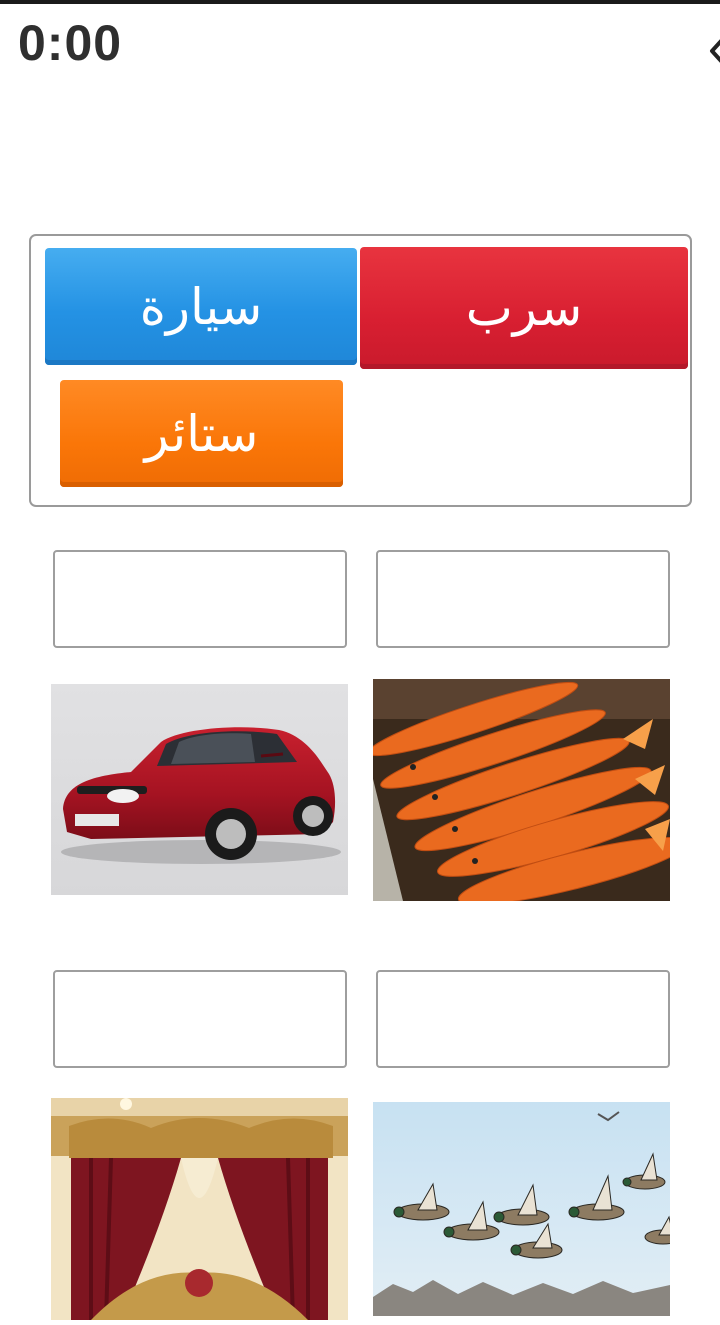 This screenshot has width=720, height=1325. I want to click on answer-box-car, so click(200, 599).